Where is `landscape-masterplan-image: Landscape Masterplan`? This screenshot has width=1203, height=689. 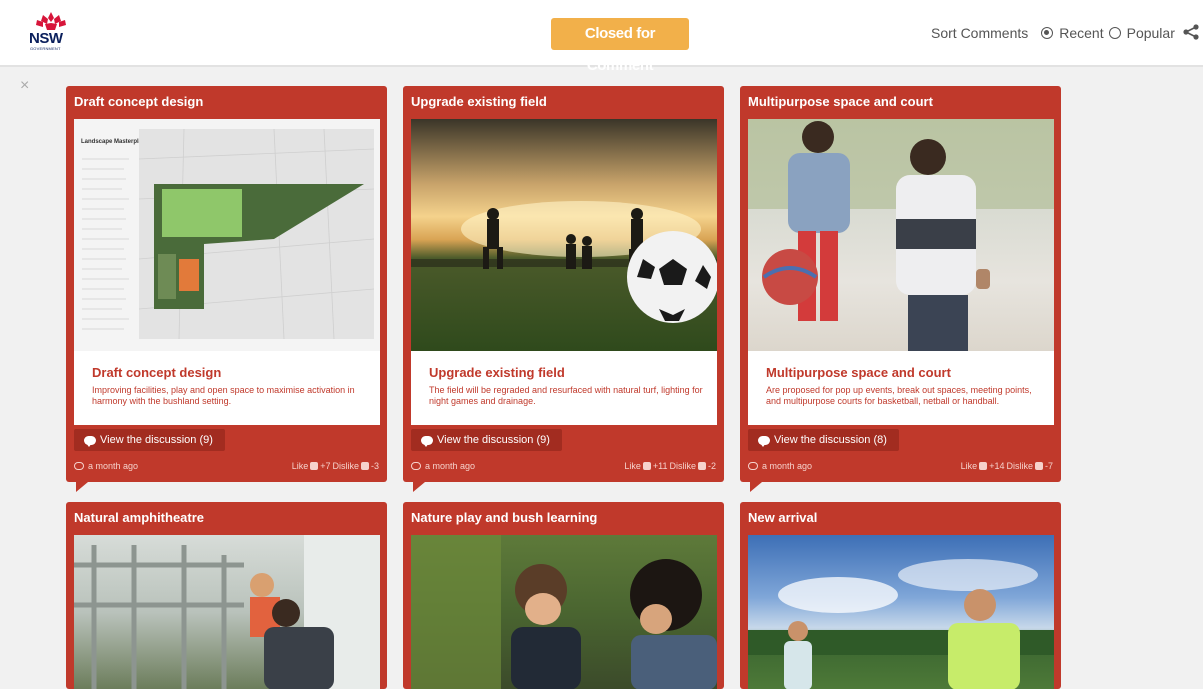
landscape-masterplan-image: Landscape Masterplan is located at coordinates (227, 235).